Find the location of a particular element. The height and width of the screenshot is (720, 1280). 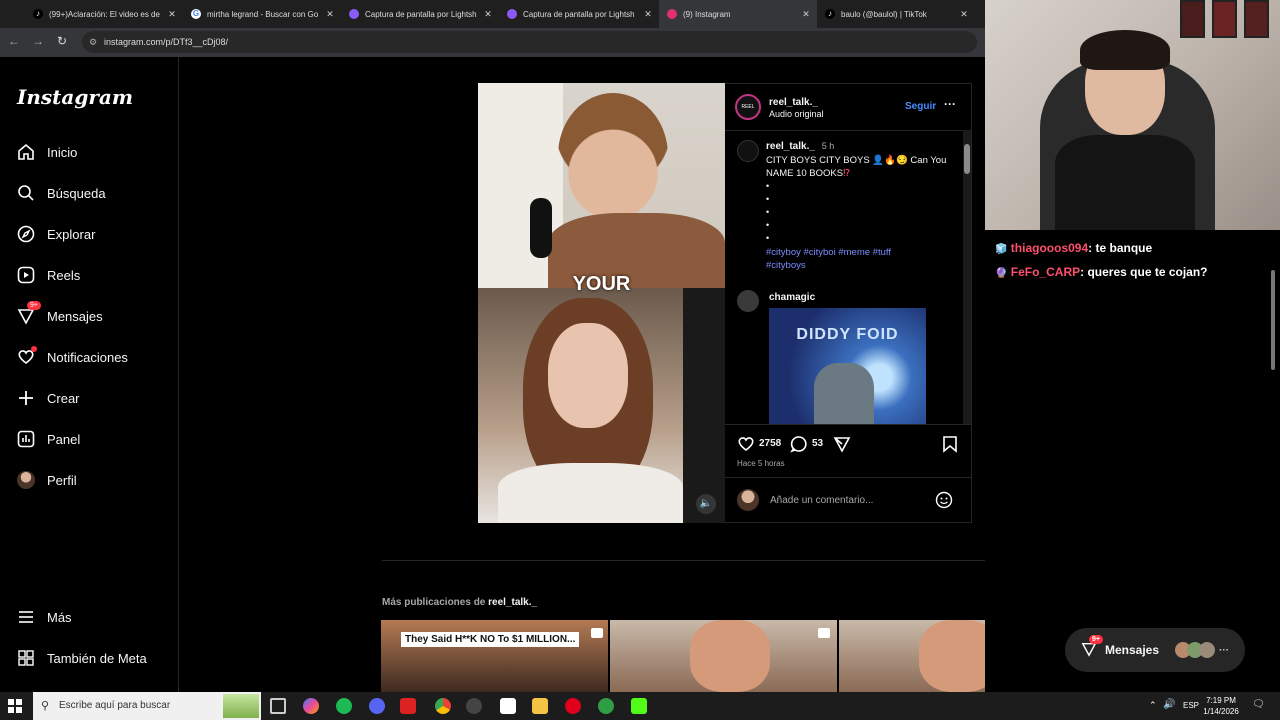

volume-icon: 🔊 is located at coordinates (1169, 704).